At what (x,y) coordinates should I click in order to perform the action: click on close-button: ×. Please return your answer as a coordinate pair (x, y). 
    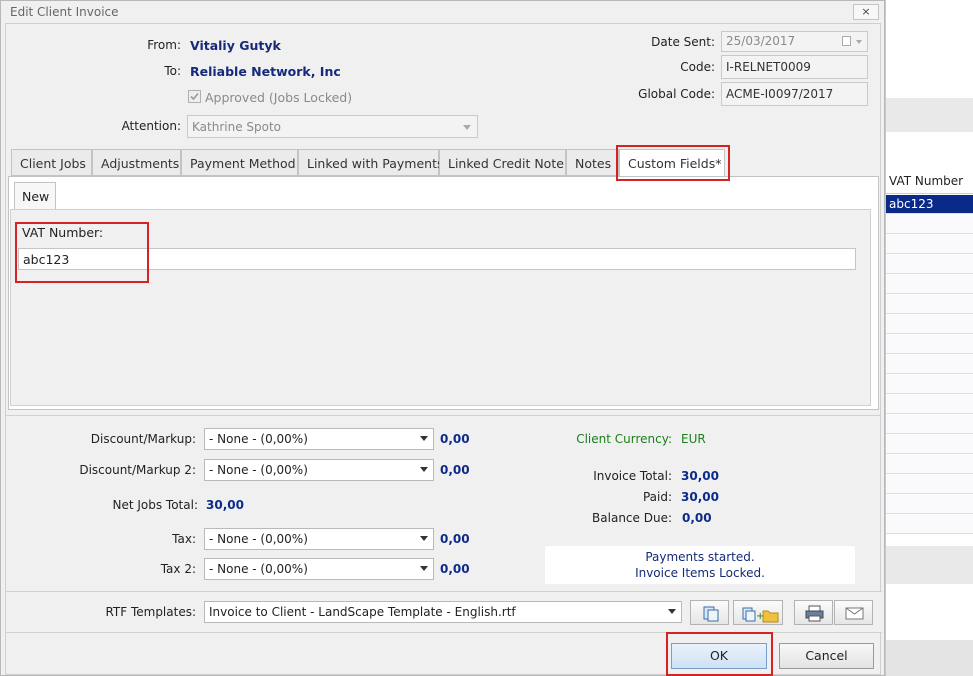
    Looking at the image, I should click on (866, 12).